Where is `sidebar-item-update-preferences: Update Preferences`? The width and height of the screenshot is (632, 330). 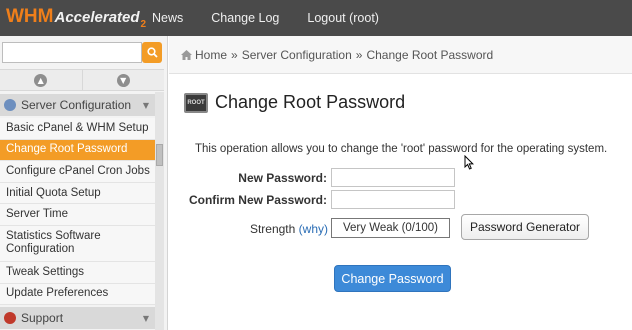
sidebar-item-update-preferences: Update Preferences is located at coordinates (77, 294).